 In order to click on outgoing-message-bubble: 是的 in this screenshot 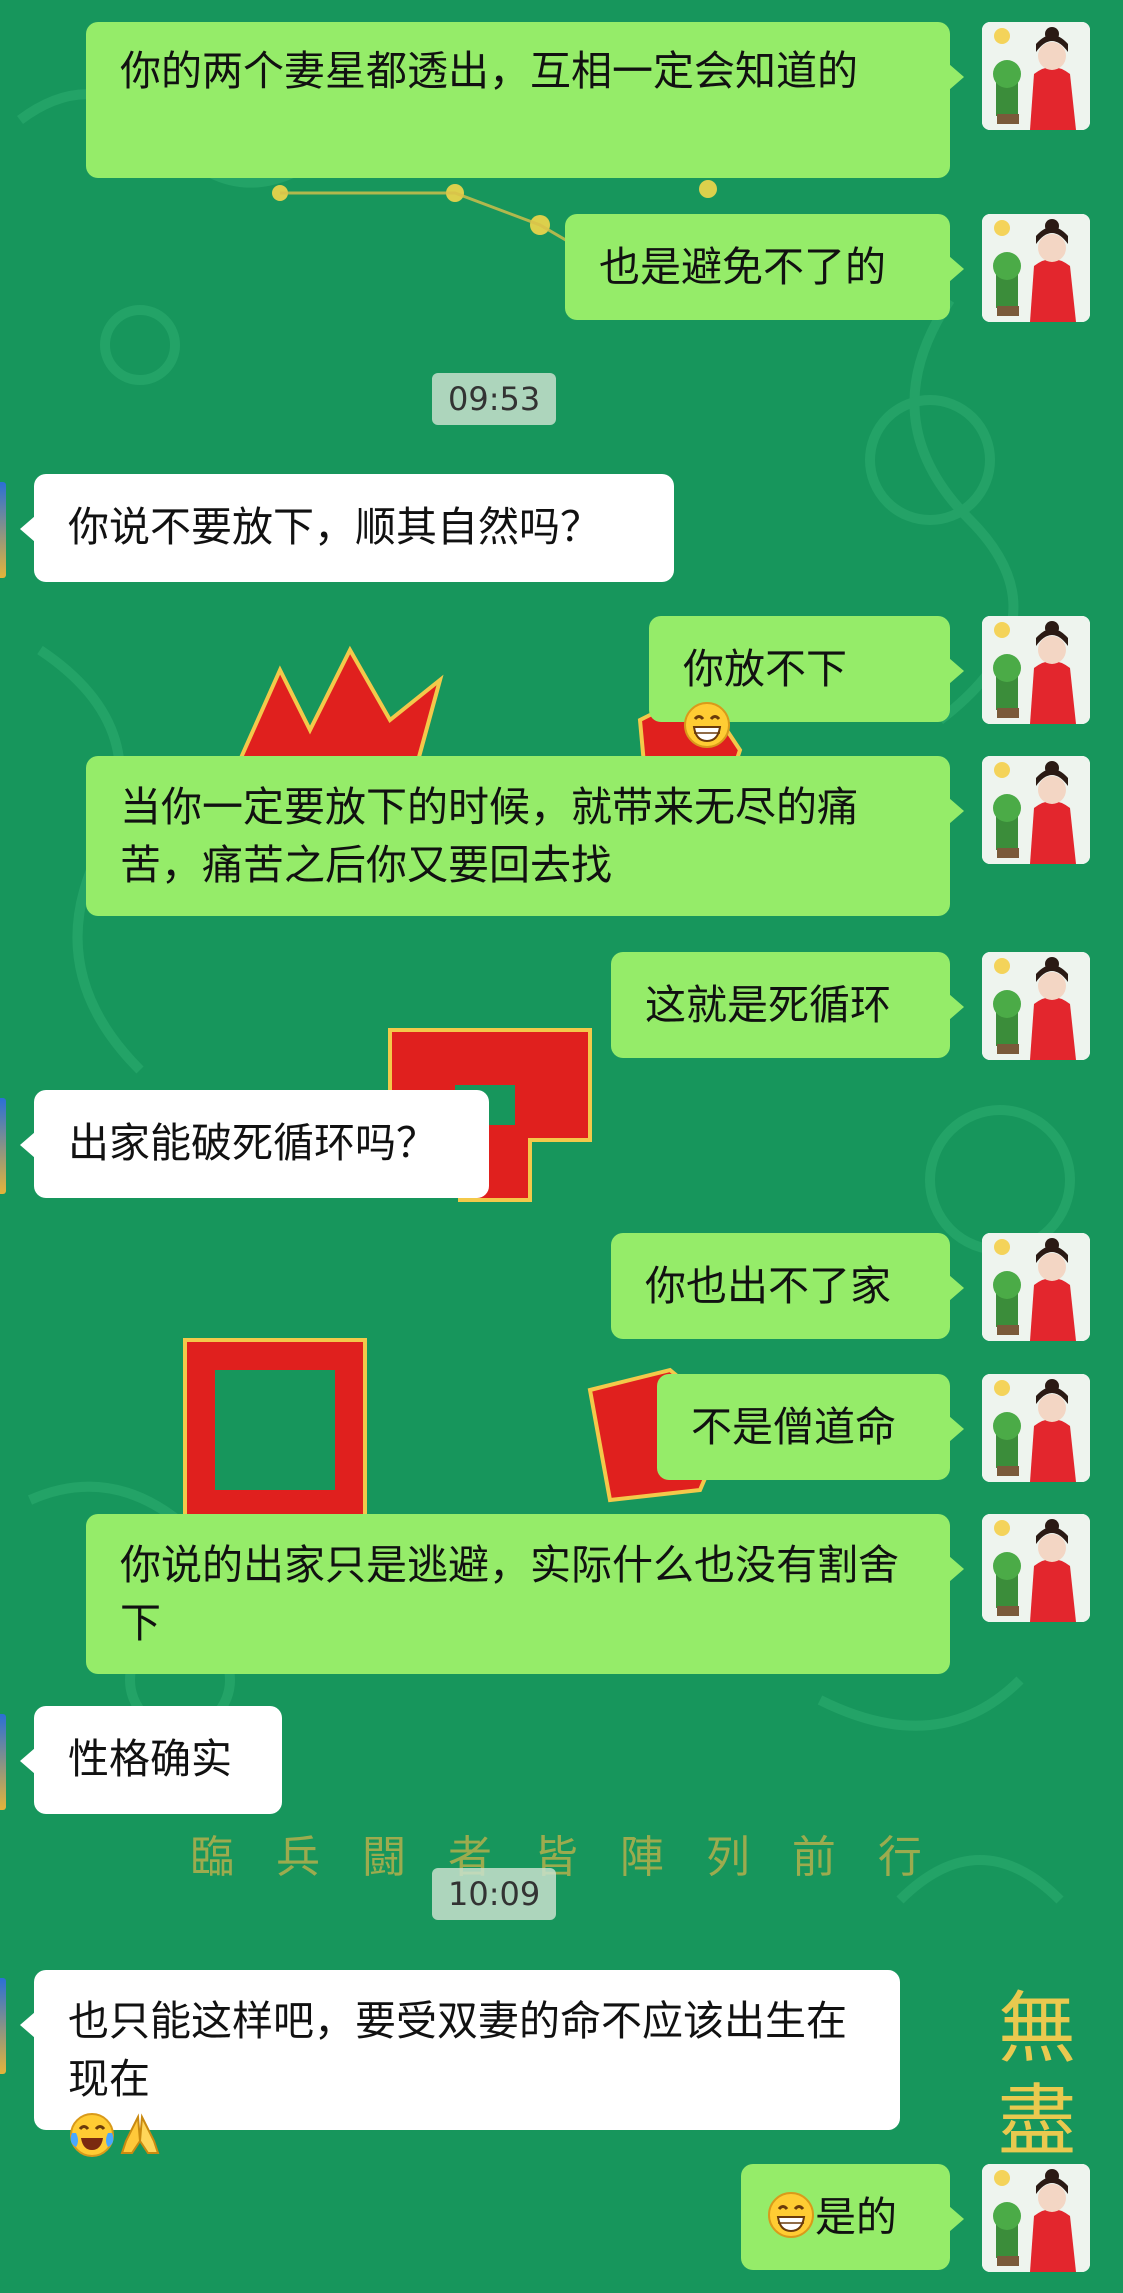, I will do `click(852, 2217)`.